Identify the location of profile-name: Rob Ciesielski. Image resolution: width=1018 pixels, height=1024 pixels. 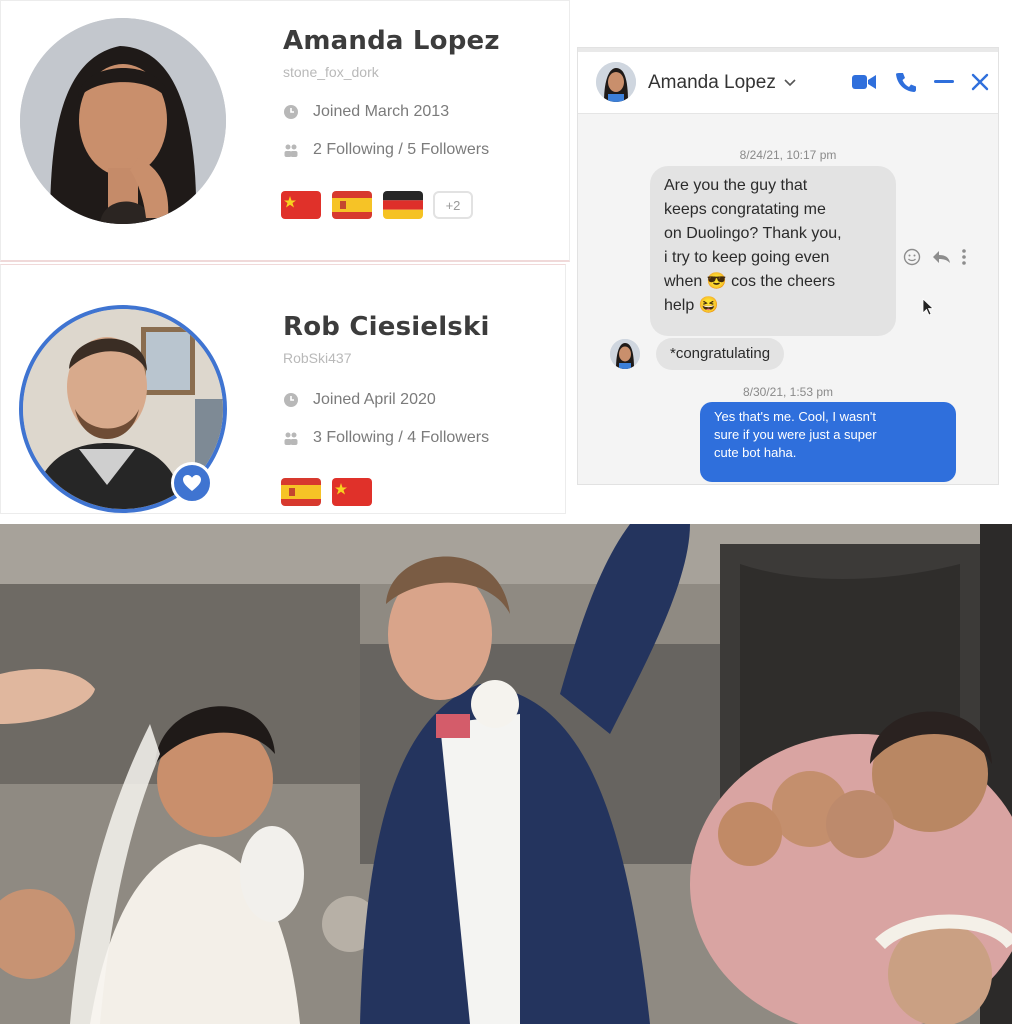
(386, 327).